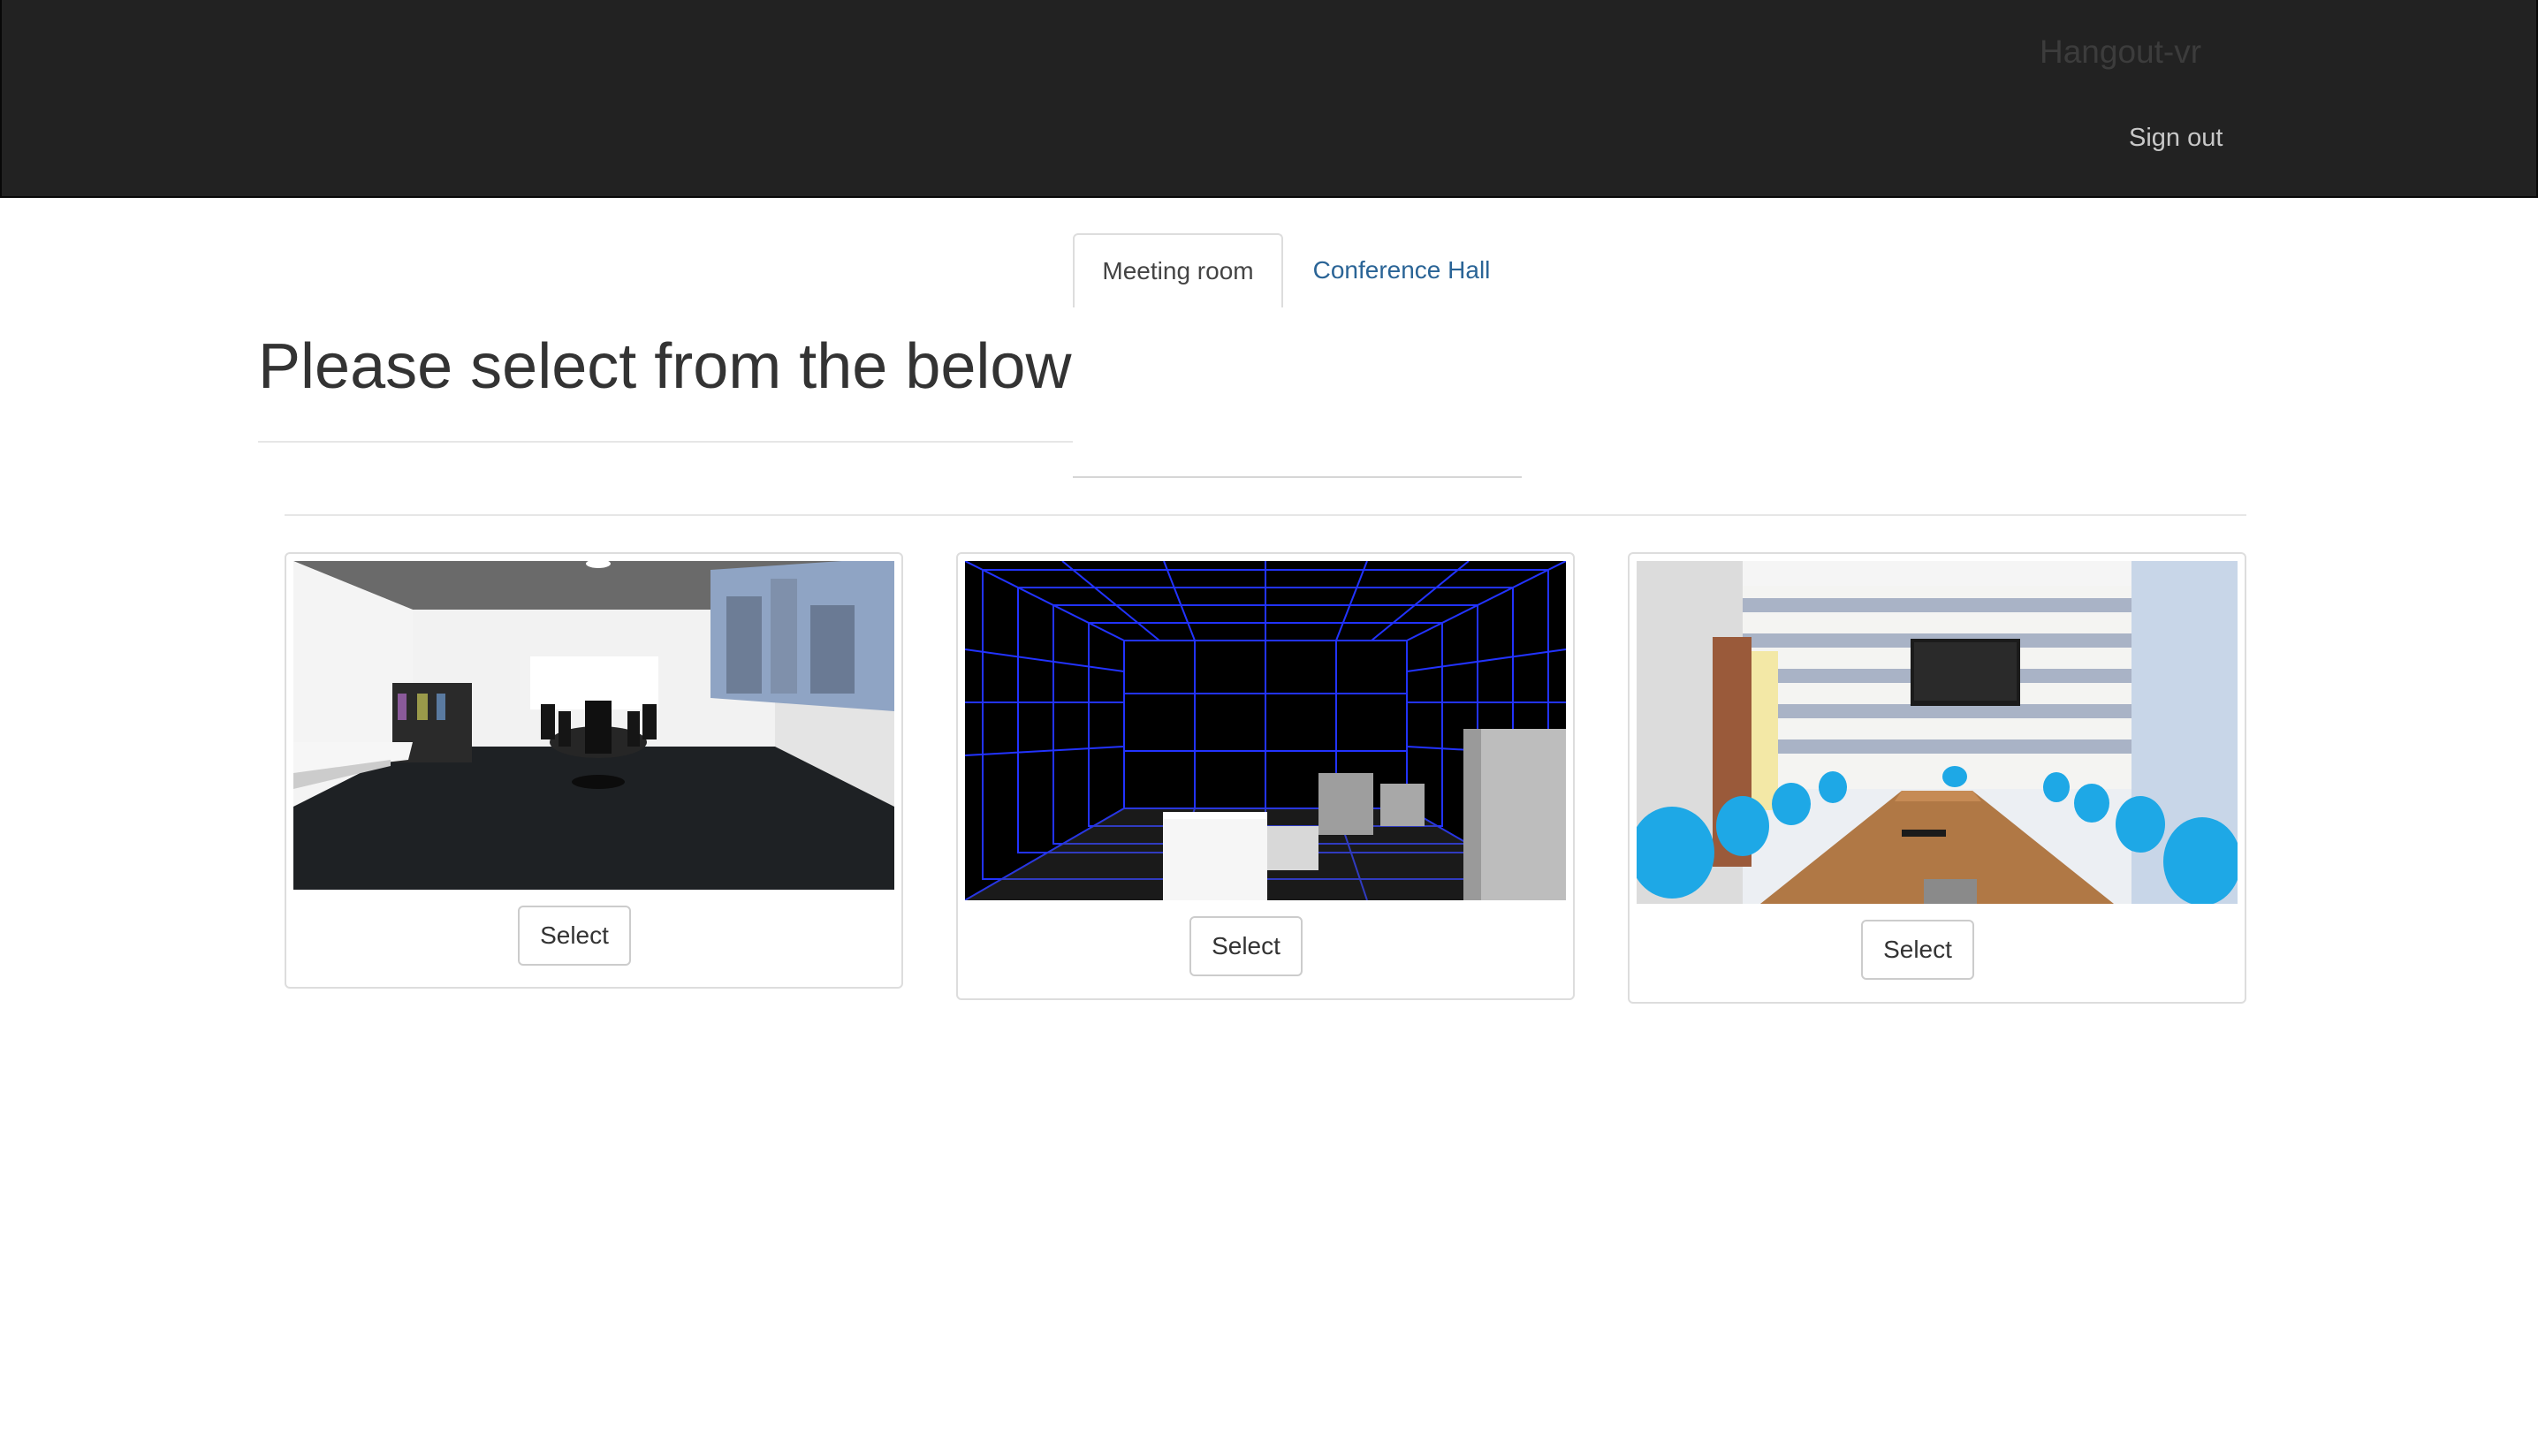 The width and height of the screenshot is (2538, 1456). What do you see at coordinates (665, 366) in the screenshot?
I see `page-title: Please select from the below` at bounding box center [665, 366].